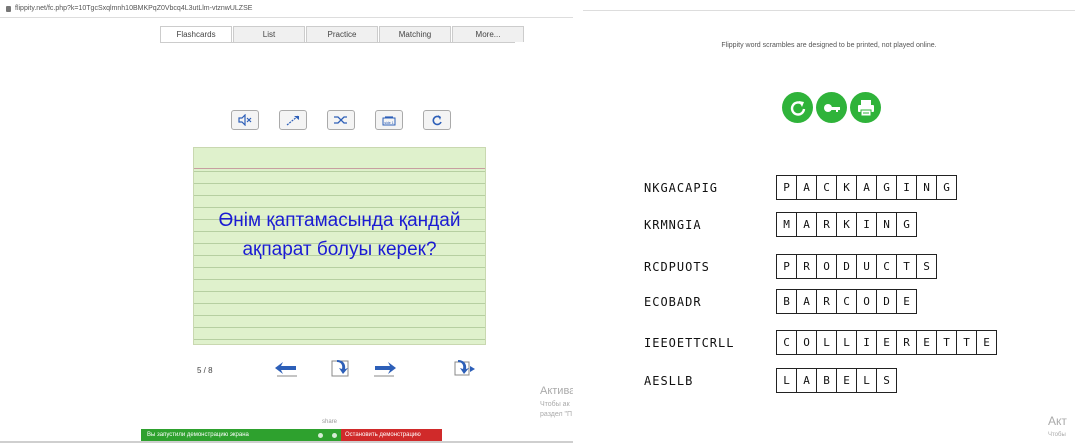 This screenshot has height=443, width=1075. I want to click on refresh-button, so click(797, 107).